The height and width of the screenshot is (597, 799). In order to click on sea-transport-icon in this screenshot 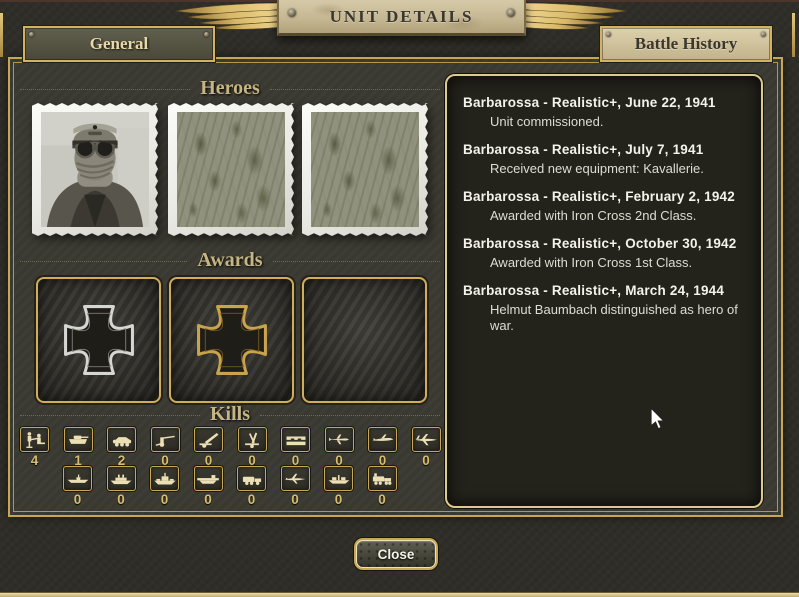, I will do `click(338, 479)`.